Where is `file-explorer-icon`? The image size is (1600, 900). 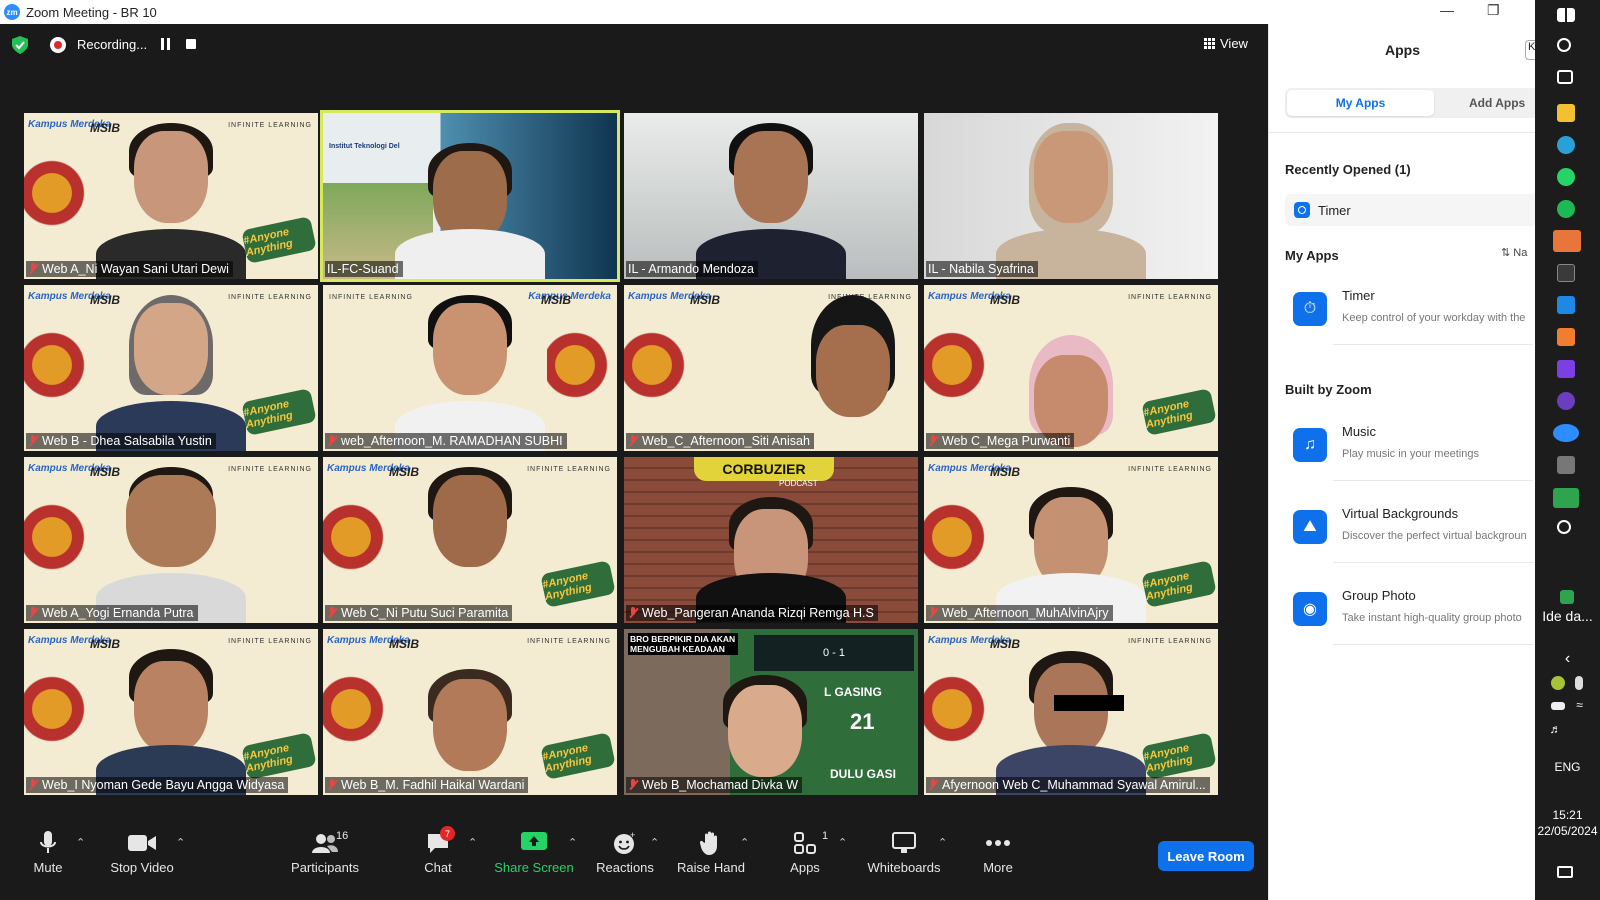
file-explorer-icon is located at coordinates (1566, 113).